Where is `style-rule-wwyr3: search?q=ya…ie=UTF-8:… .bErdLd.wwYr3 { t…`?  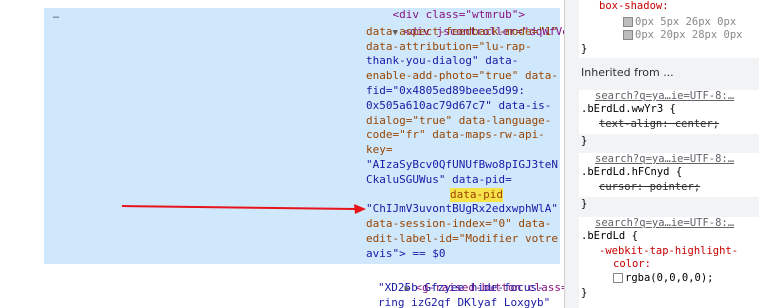
style-rule-wwyr3: search?q=ya…ie=UTF-8:… .bErdLd.wwYr3 { t… is located at coordinates (669, 112).